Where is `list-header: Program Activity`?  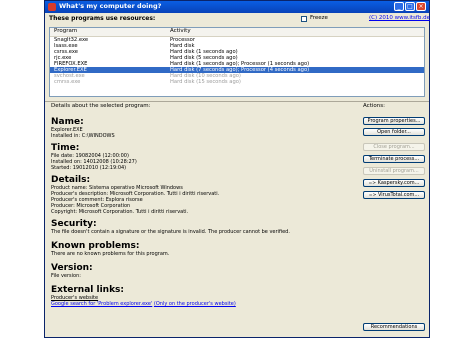 list-header: Program Activity is located at coordinates (237, 32).